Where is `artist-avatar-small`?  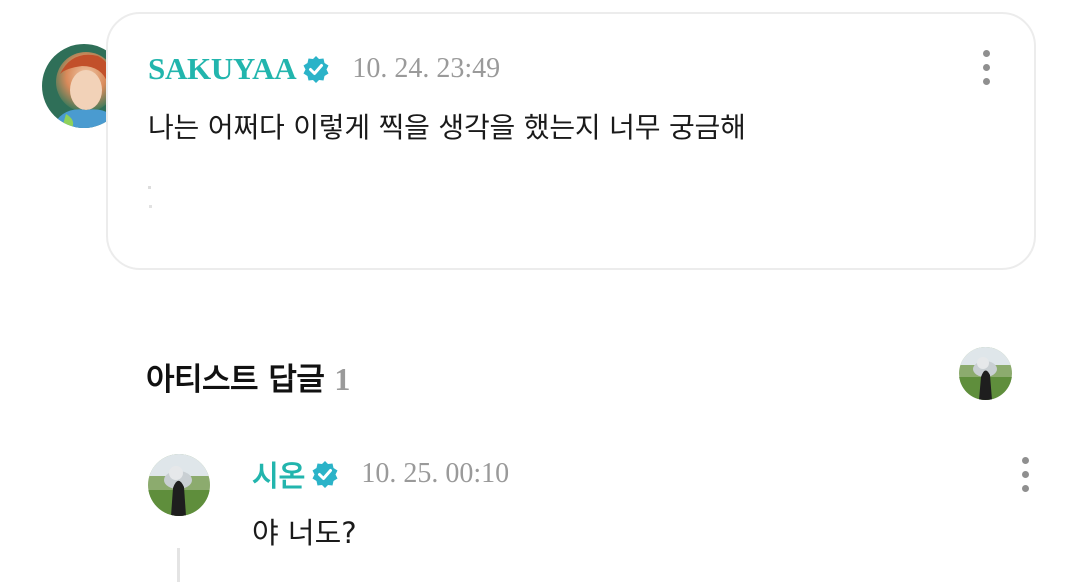 artist-avatar-small is located at coordinates (985, 373).